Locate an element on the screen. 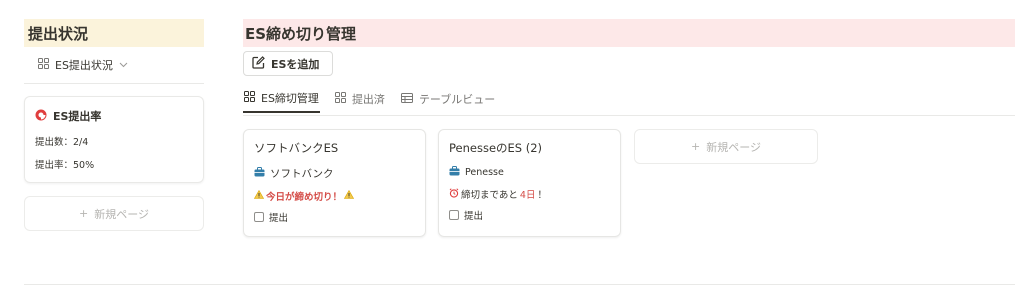  tab-label: ES締切管理 is located at coordinates (290, 98).